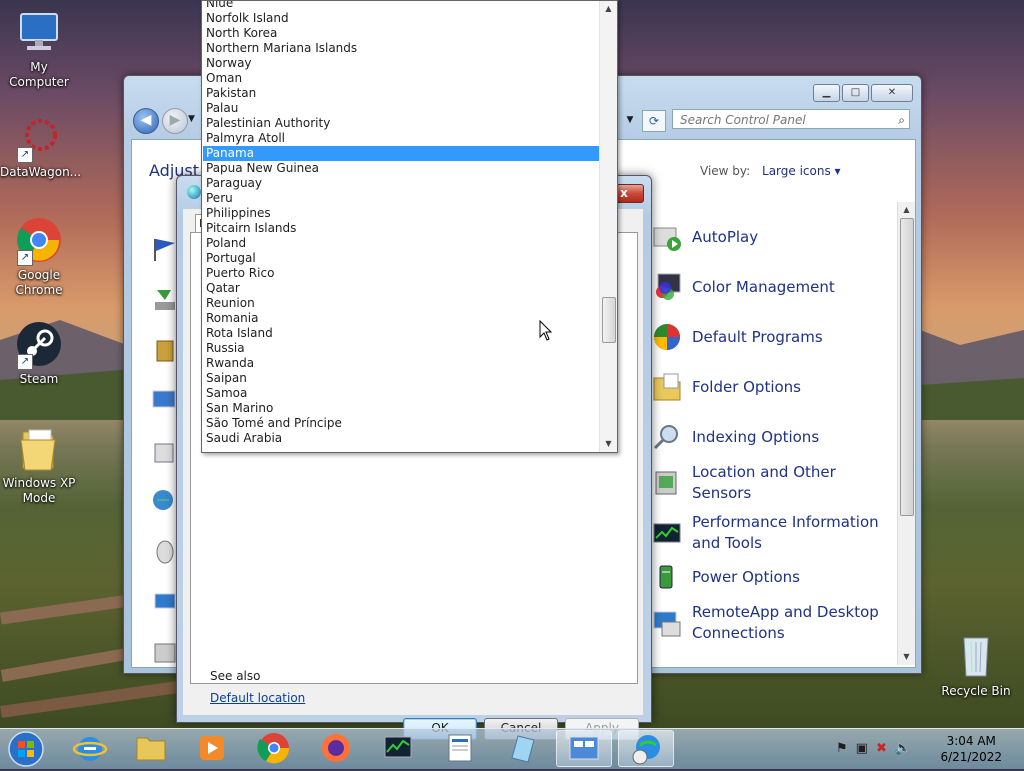 The width and height of the screenshot is (1024, 771). I want to click on control-panel-scrollbar: ▲ ▼, so click(906, 433).